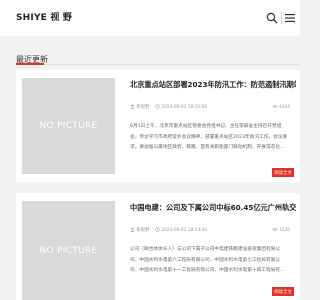 Image resolution: width=320 pixels, height=300 pixels. Describe the element at coordinates (272, 18) in the screenshot. I see `search-icon` at that location.